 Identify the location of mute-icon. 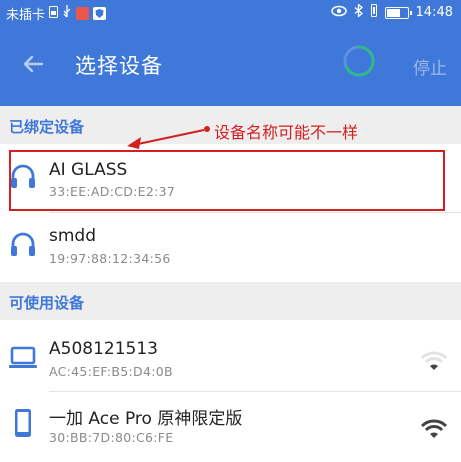
(374, 12).